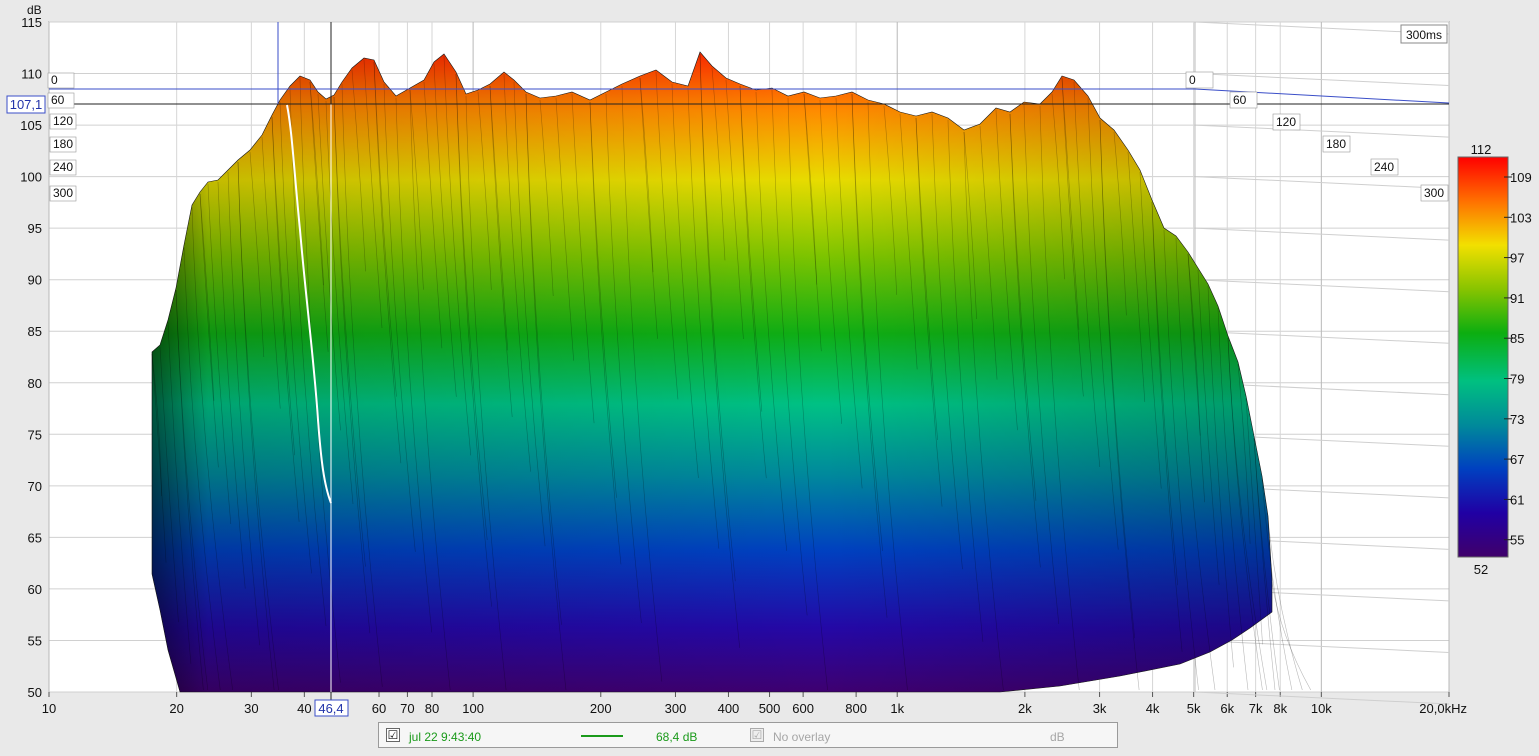 The height and width of the screenshot is (756, 1539). What do you see at coordinates (602, 736) in the screenshot?
I see `measurement-line-swatch` at bounding box center [602, 736].